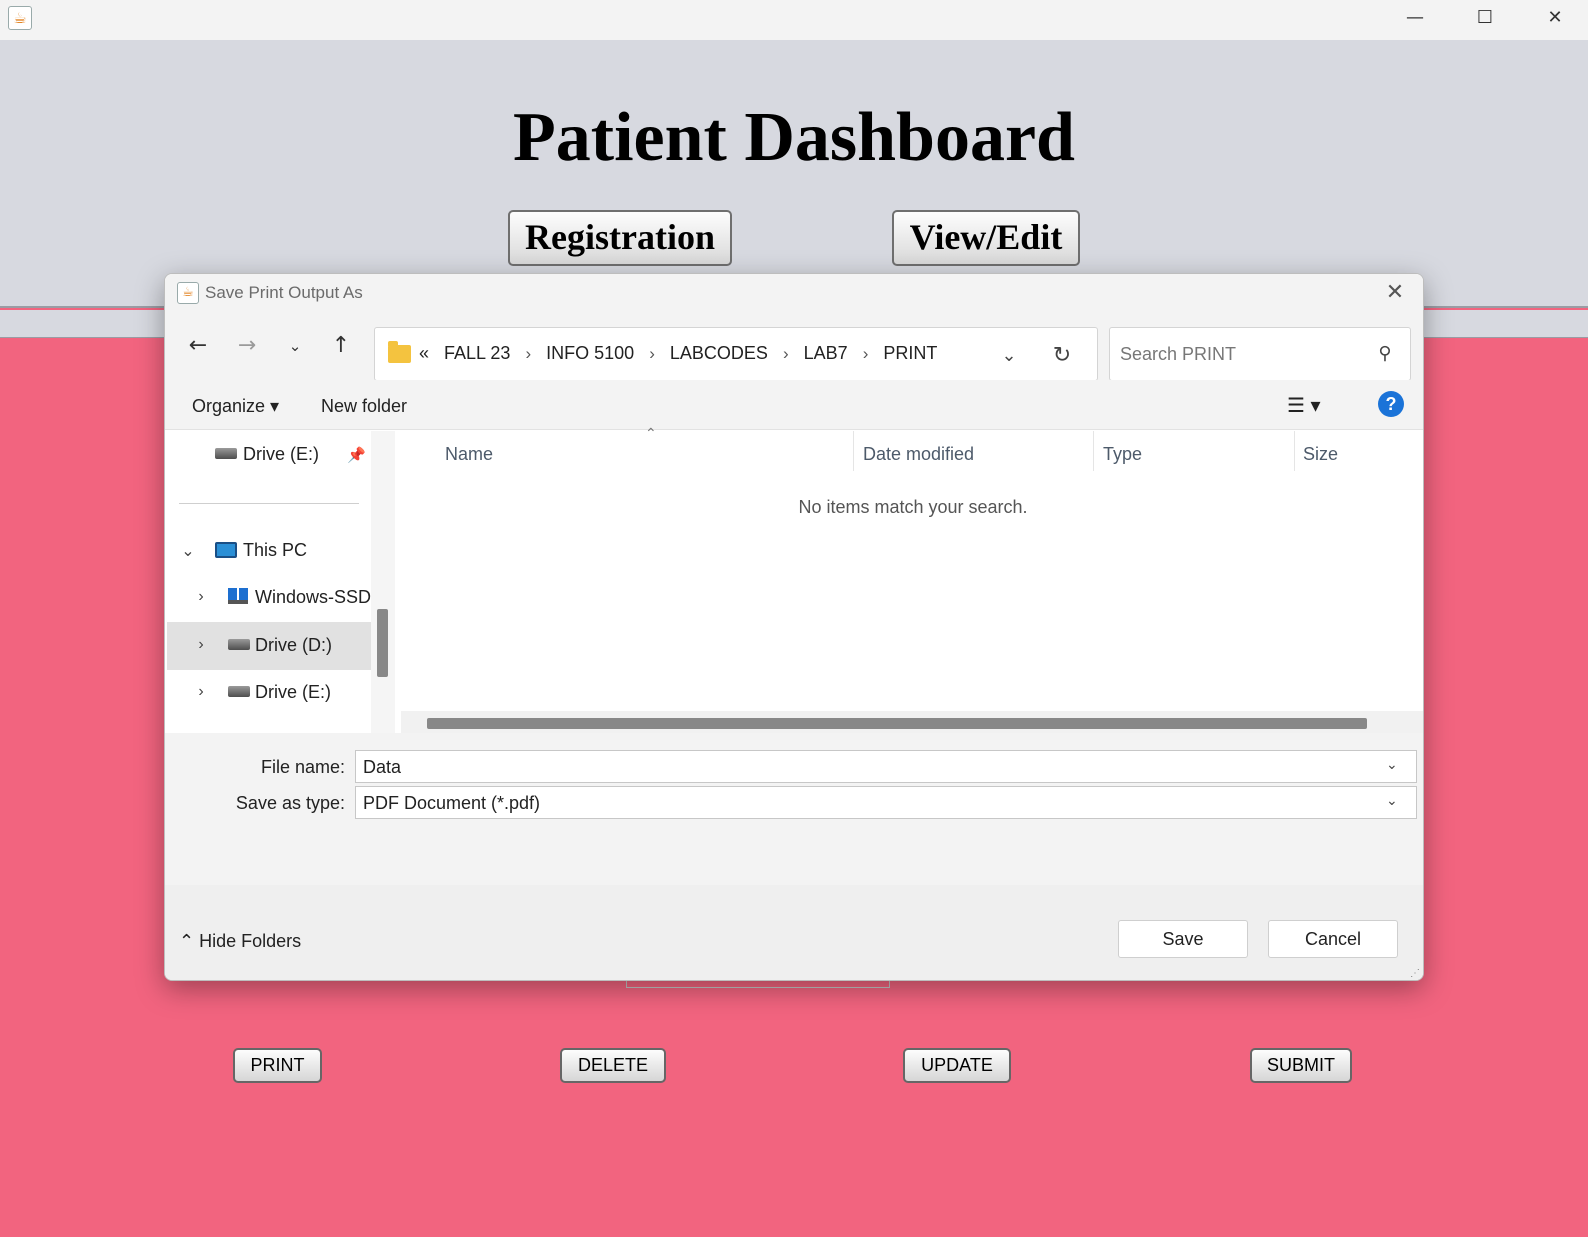 This screenshot has height=1237, width=1588. I want to click on breadcrumb-labcodes: LABCODES, so click(719, 353).